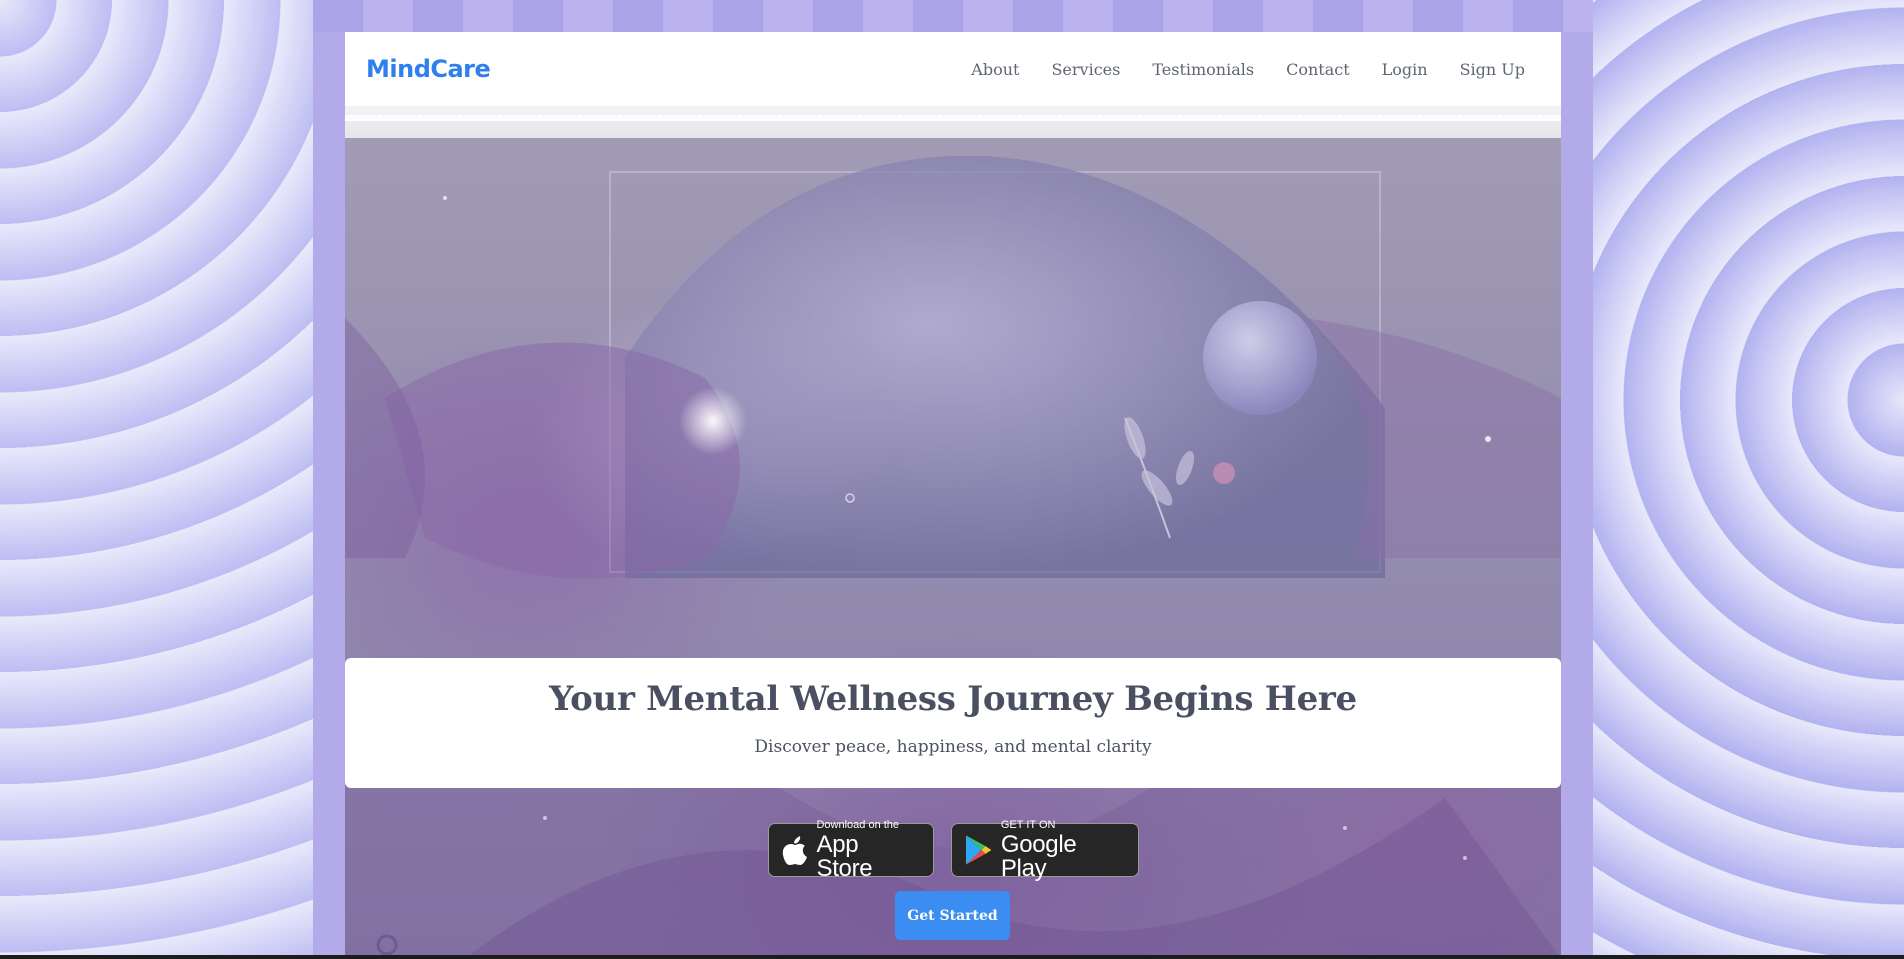 Image resolution: width=1904 pixels, height=959 pixels. Describe the element at coordinates (952, 915) in the screenshot. I see `get-started-button: Get Started` at that location.